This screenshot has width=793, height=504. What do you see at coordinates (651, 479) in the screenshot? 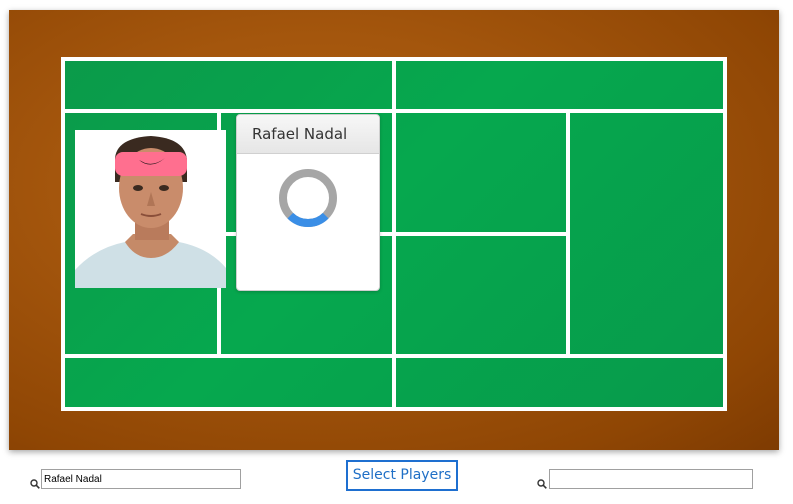
I see `right-player-search-input` at bounding box center [651, 479].